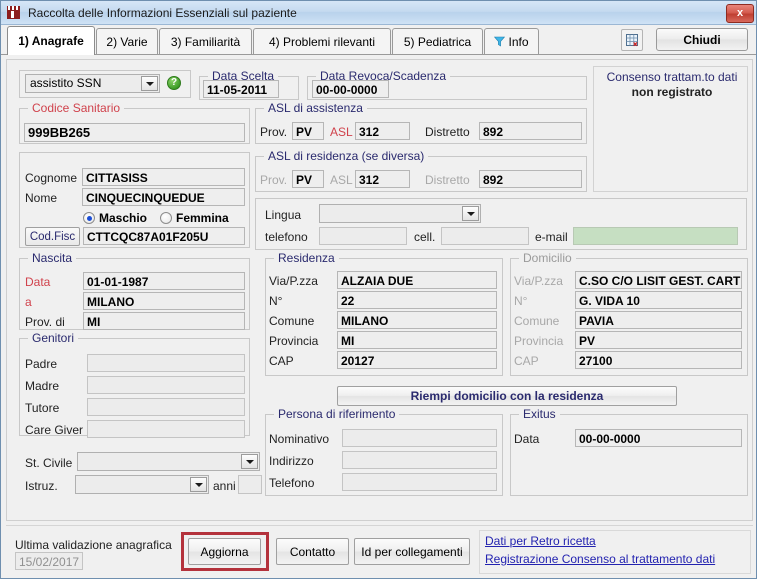  I want to click on residenza-n-label: N°, so click(276, 301).